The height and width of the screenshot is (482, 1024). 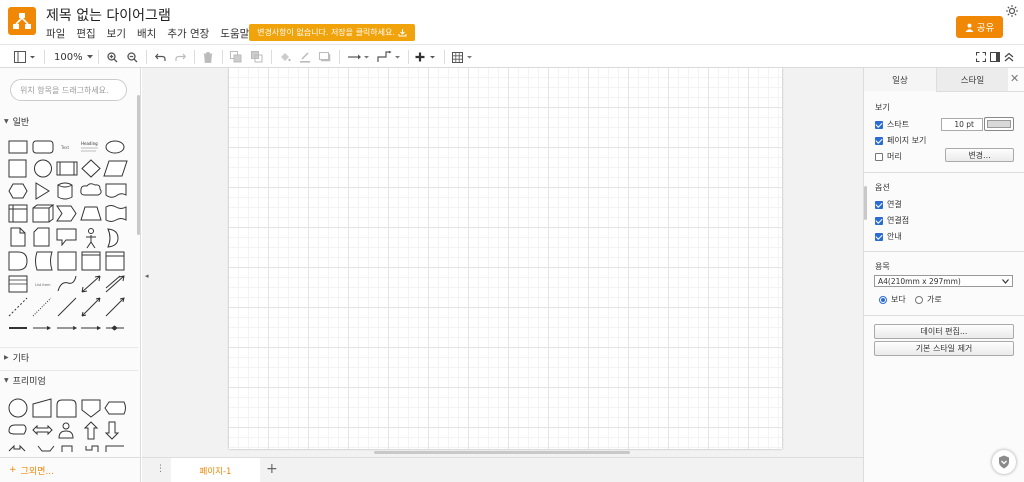 I want to click on pages-menu-icon: ⋮, so click(x=160, y=469).